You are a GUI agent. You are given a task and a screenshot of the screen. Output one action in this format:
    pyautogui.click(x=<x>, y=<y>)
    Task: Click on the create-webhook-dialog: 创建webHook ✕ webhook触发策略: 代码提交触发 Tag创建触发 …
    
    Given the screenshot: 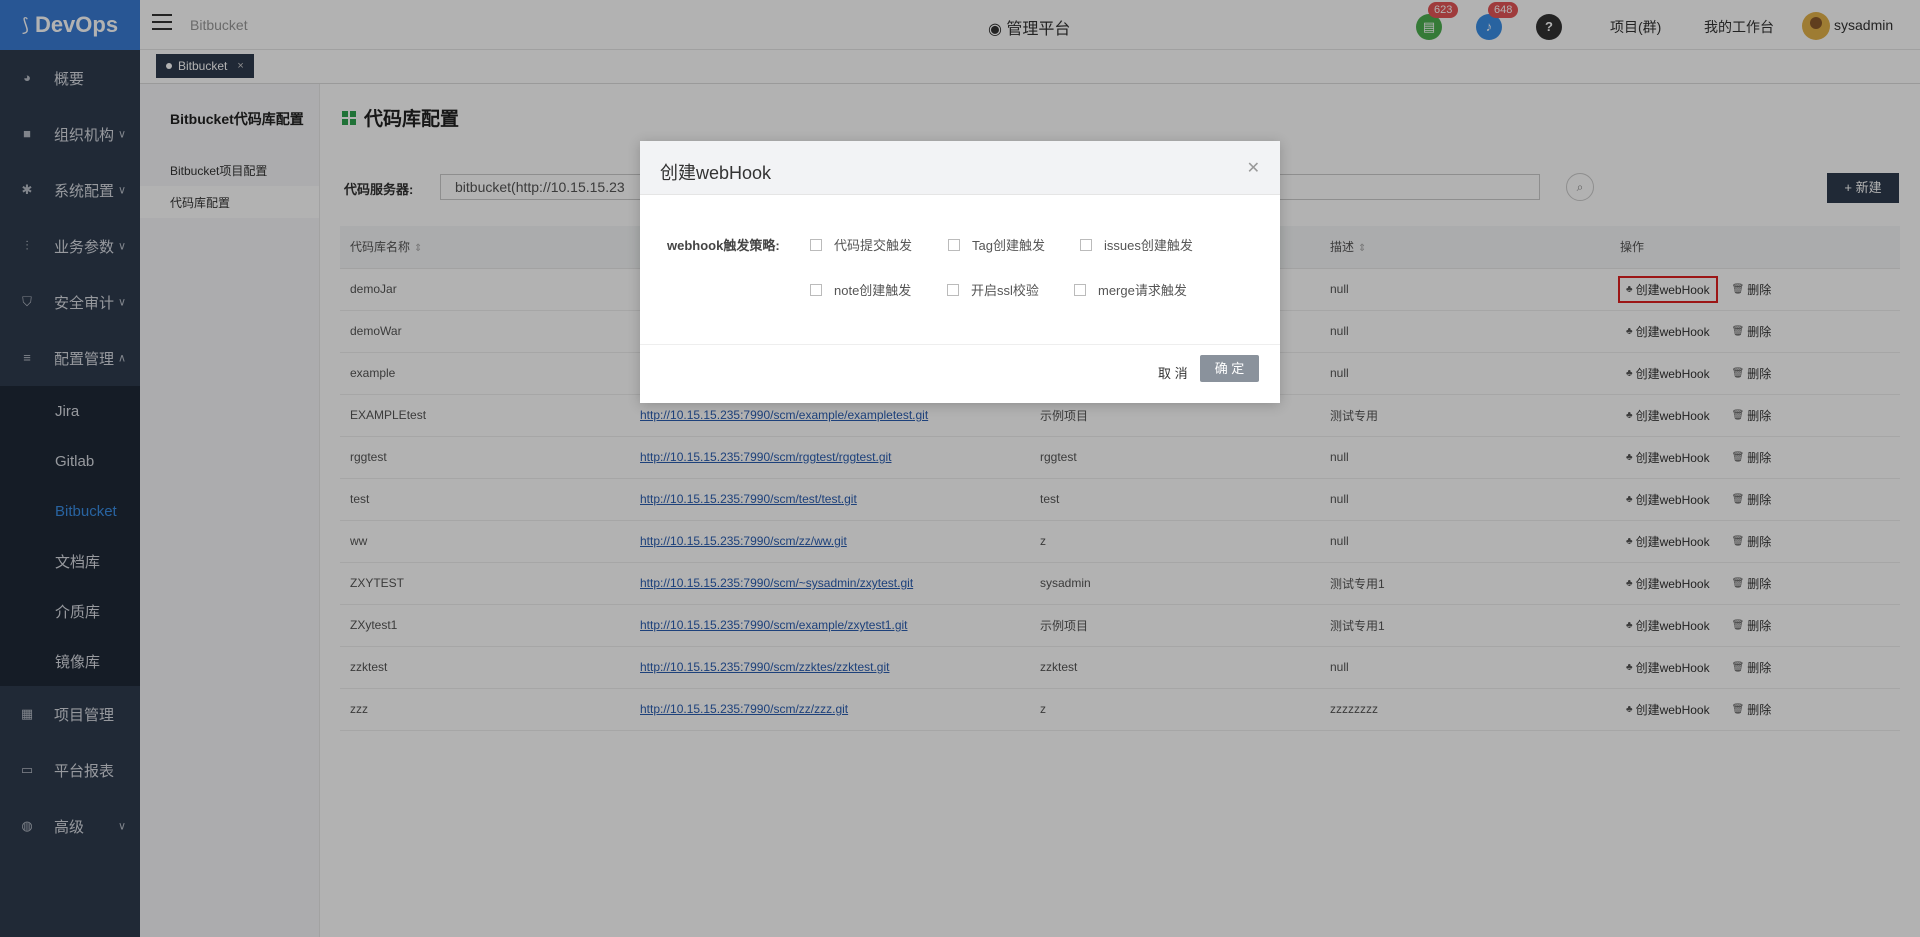 What is the action you would take?
    pyautogui.click(x=960, y=272)
    